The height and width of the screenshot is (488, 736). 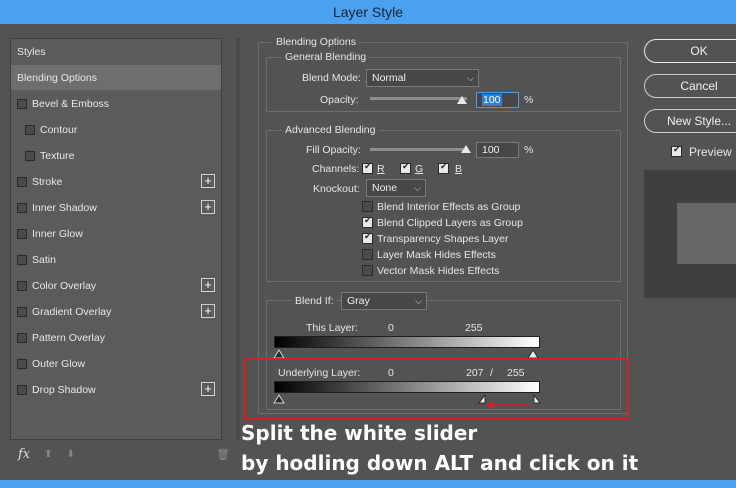 I want to click on styles-item-label: Inner Glow, so click(x=57, y=233).